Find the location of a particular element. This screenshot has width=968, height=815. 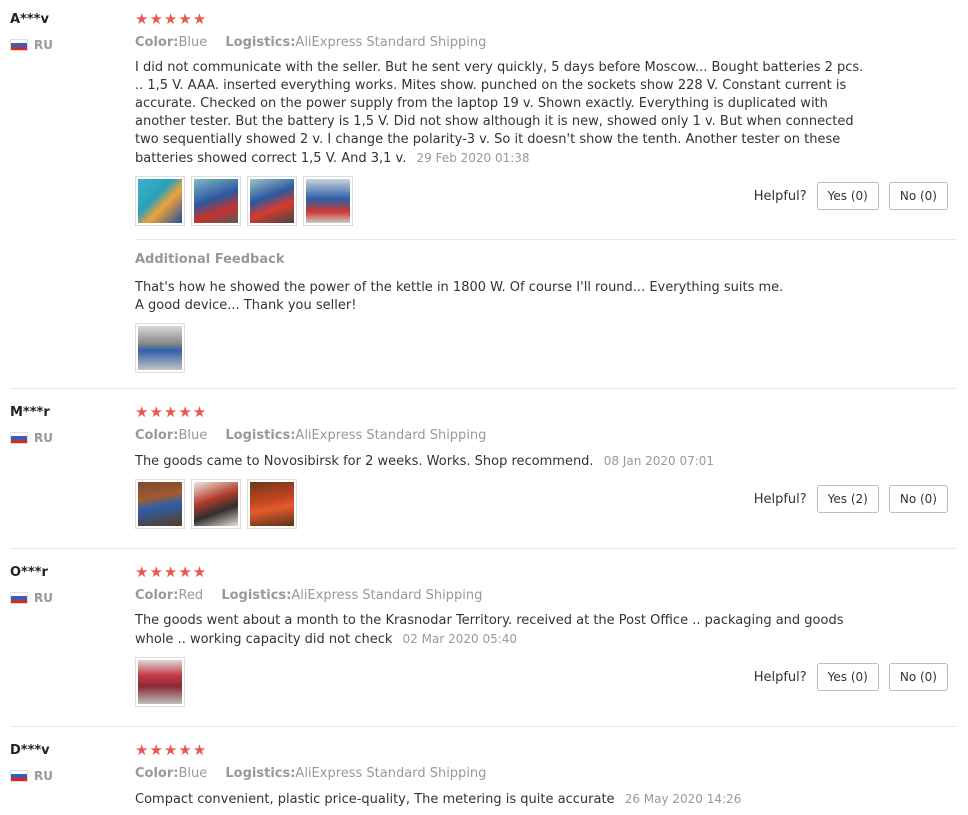

review-date: 29 Feb 2020 01:38 is located at coordinates (473, 158).